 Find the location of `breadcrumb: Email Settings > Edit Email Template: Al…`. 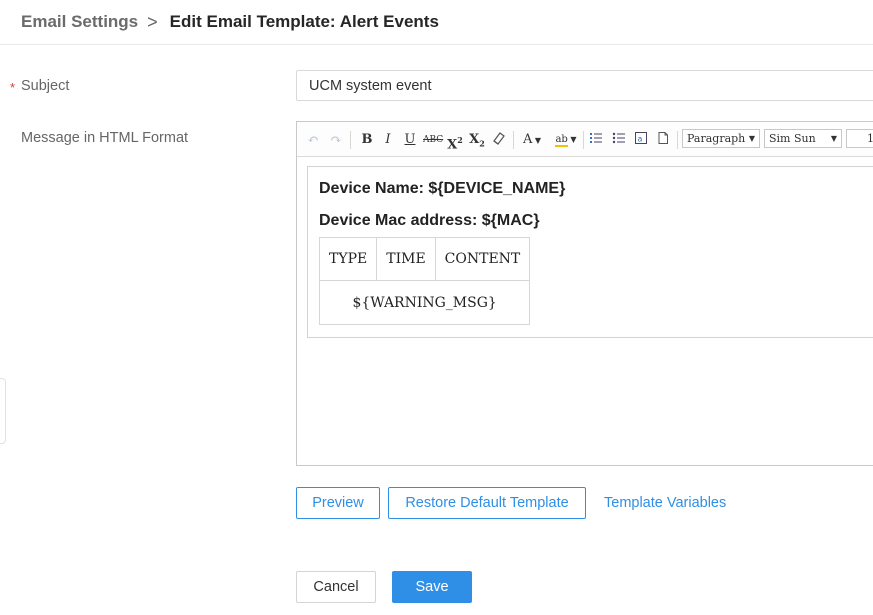

breadcrumb: Email Settings > Edit Email Template: Al… is located at coordinates (230, 22).